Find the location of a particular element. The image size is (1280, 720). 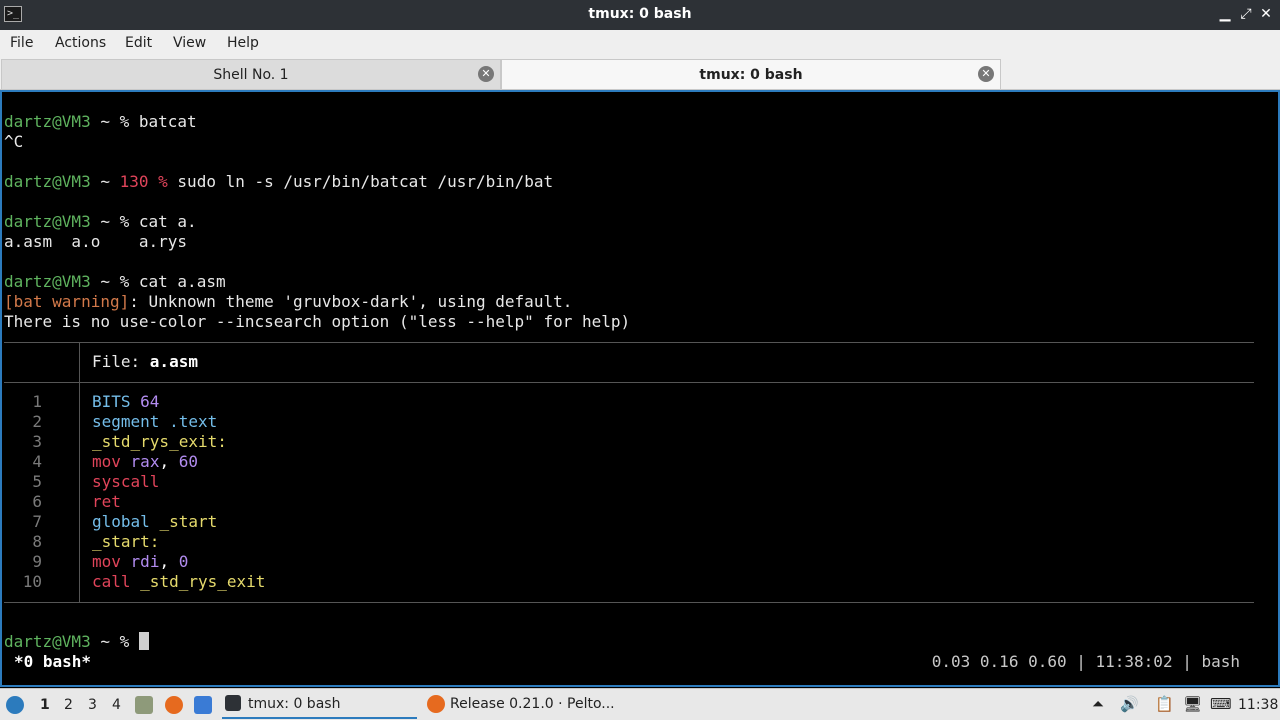

window-titlebar: >_ tmux: 0 bash ▁ ⤢ ✕ is located at coordinates (640, 15).